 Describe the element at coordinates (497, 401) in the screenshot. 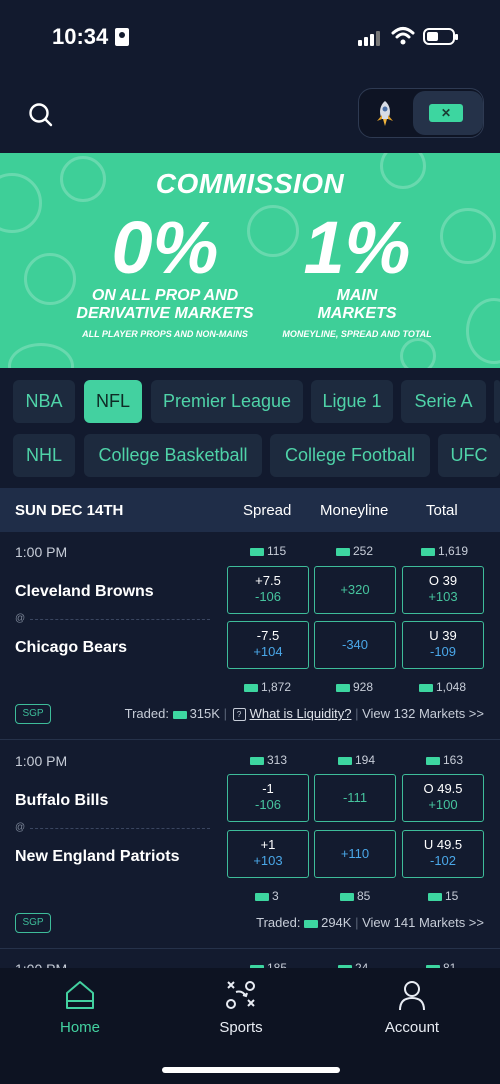

I see `league-chip-partial` at that location.